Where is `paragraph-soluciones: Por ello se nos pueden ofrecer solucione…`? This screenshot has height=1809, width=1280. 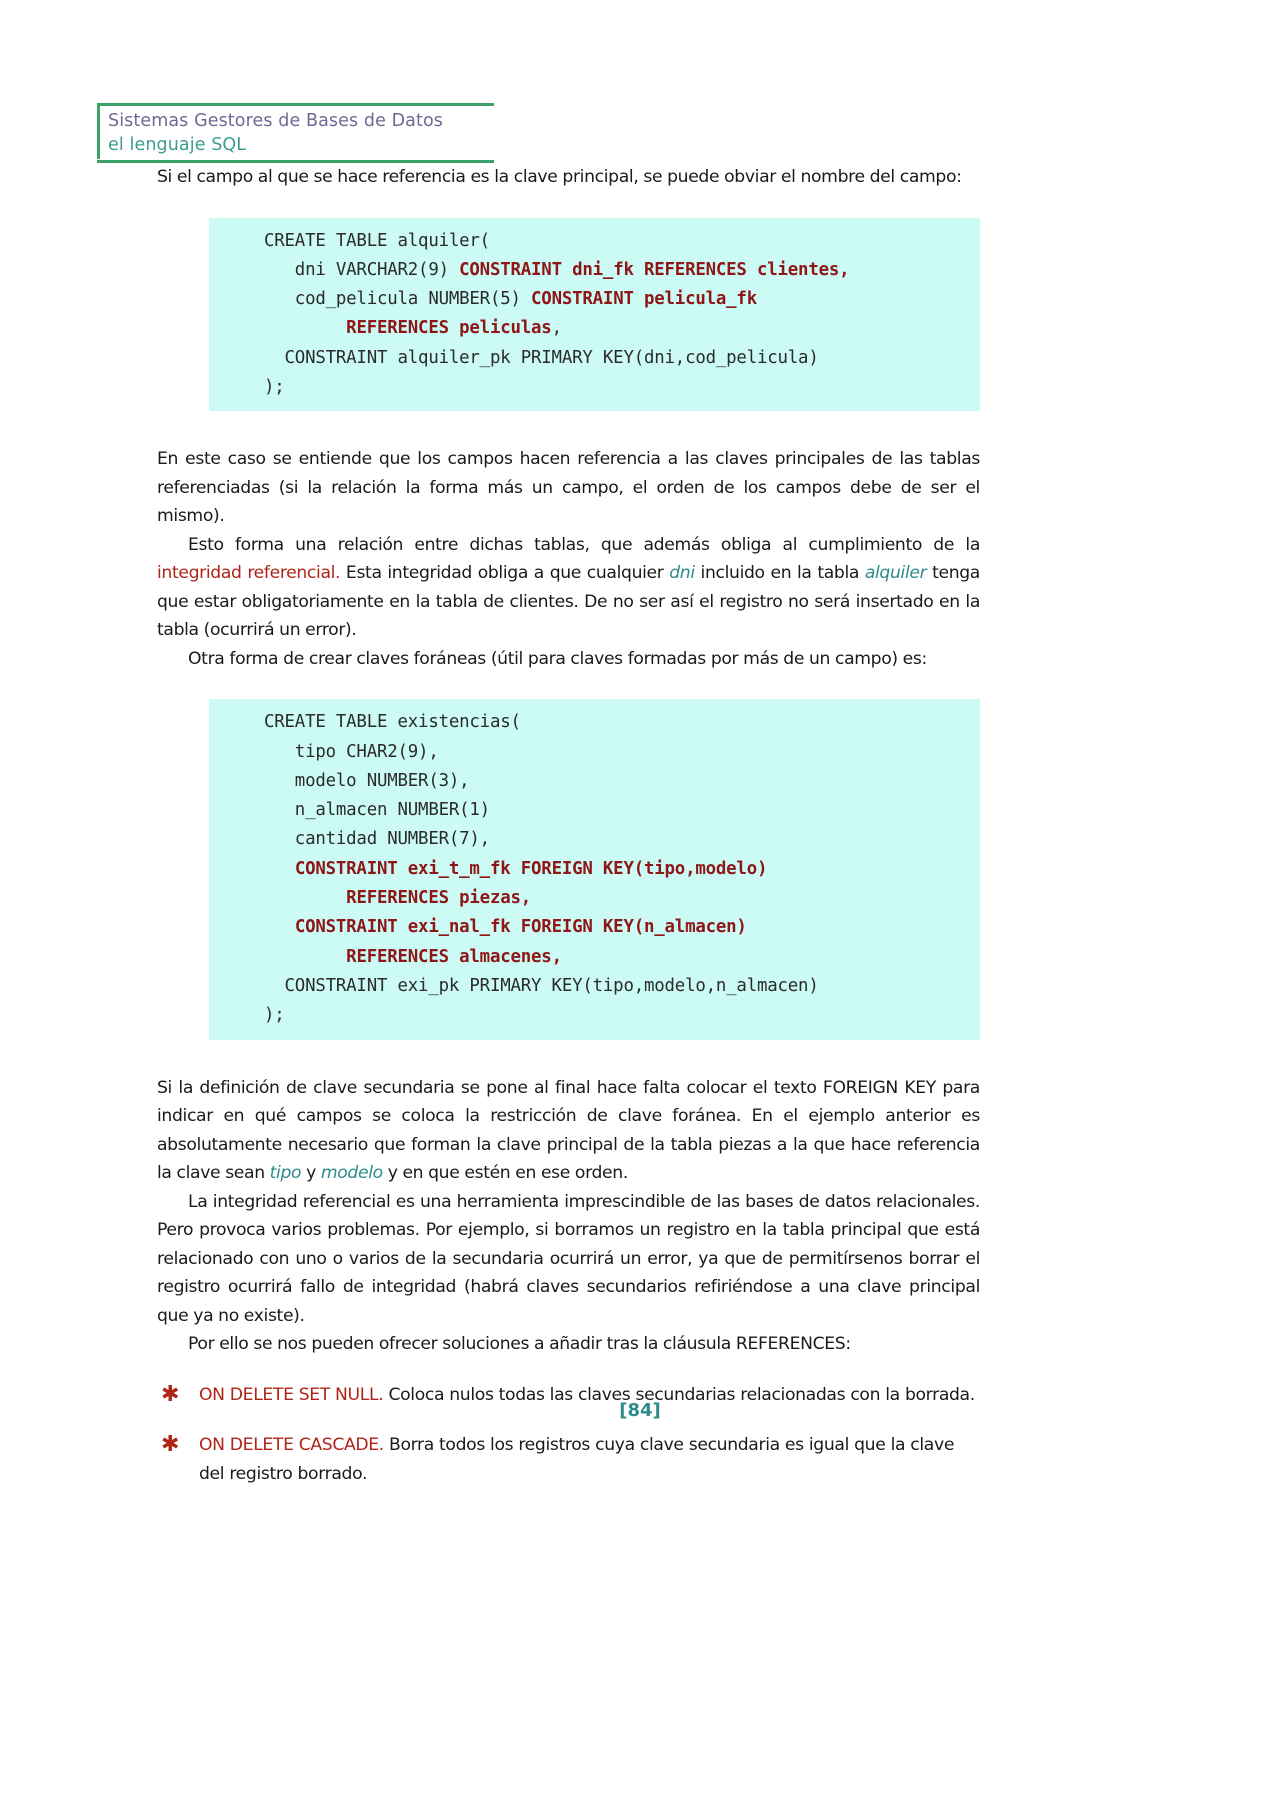 paragraph-soluciones: Por ello se nos pueden ofrecer solucione… is located at coordinates (519, 1344).